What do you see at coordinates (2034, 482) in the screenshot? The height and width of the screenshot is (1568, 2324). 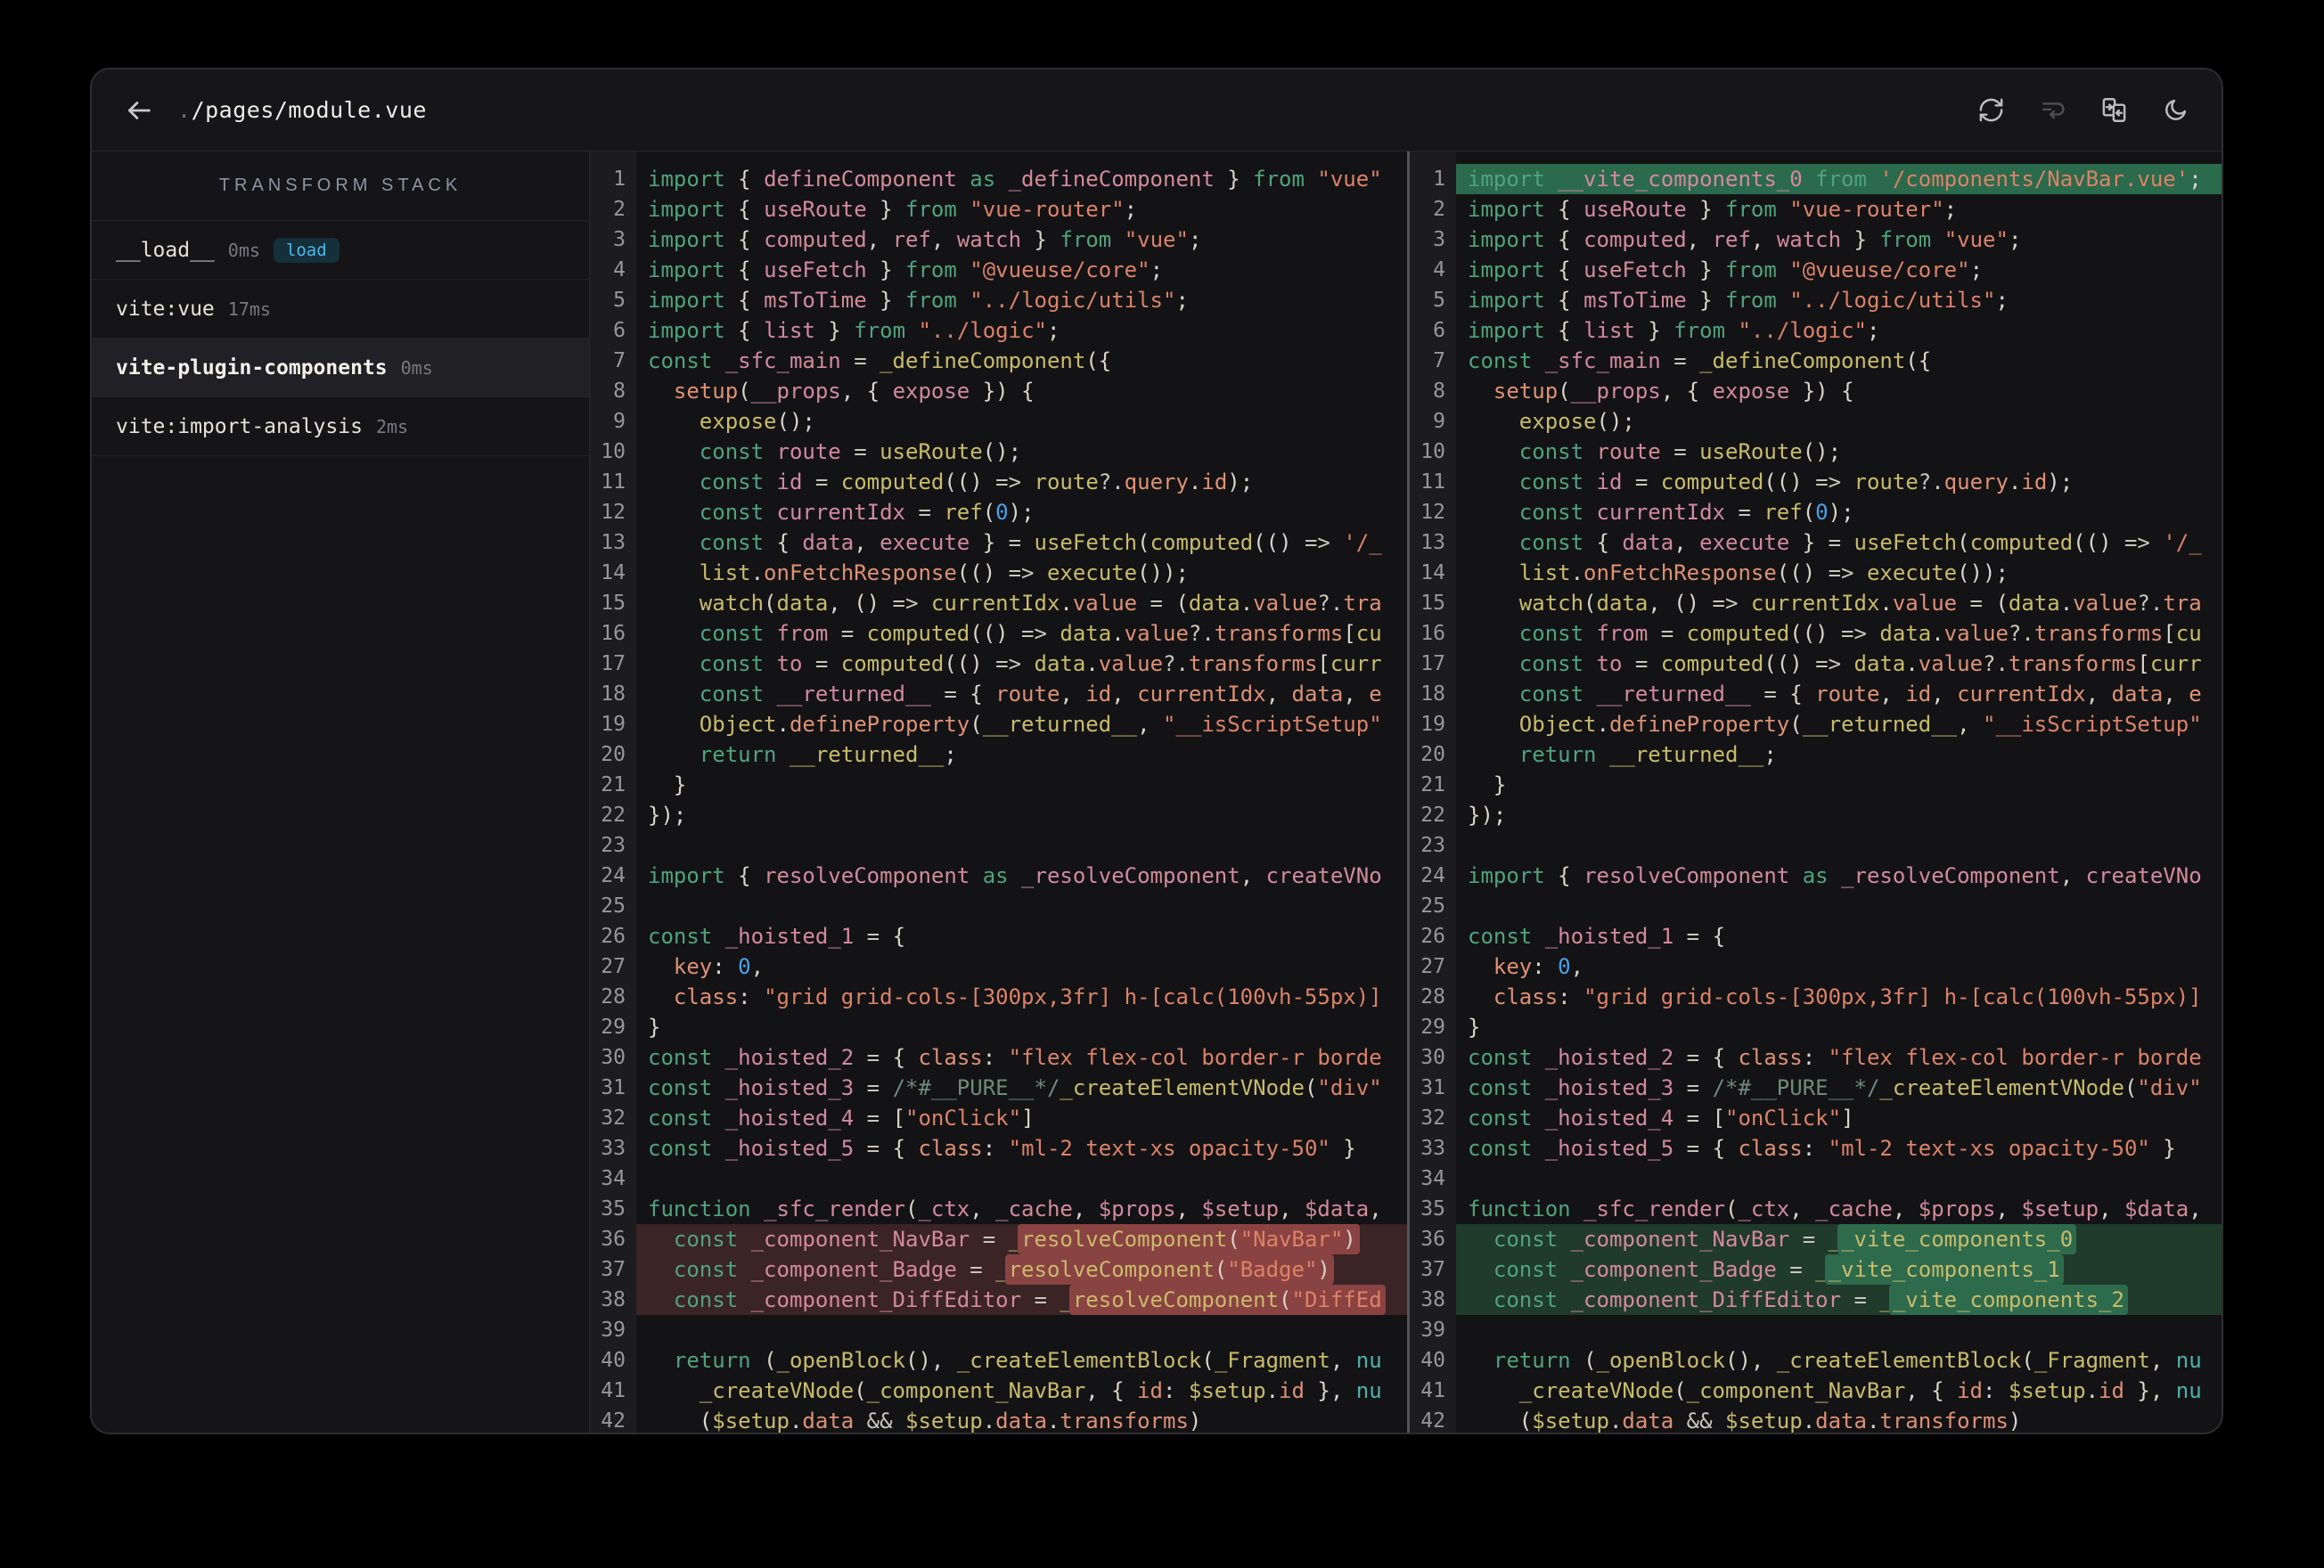 I see `code-token: id` at bounding box center [2034, 482].